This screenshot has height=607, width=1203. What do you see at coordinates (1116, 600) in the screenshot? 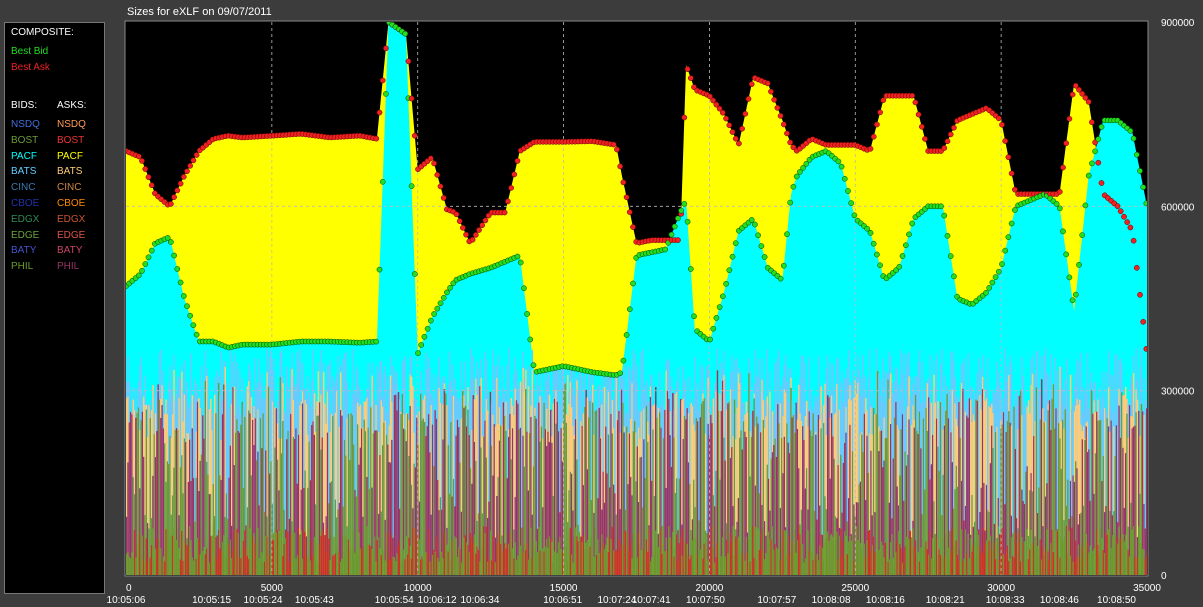
I see `time-label: 10:08:50` at bounding box center [1116, 600].